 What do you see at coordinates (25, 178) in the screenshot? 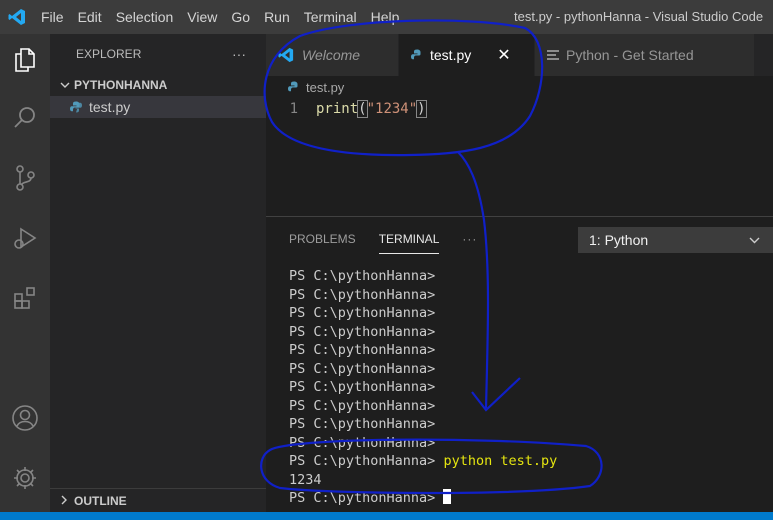
I see `source-control-icon` at bounding box center [25, 178].